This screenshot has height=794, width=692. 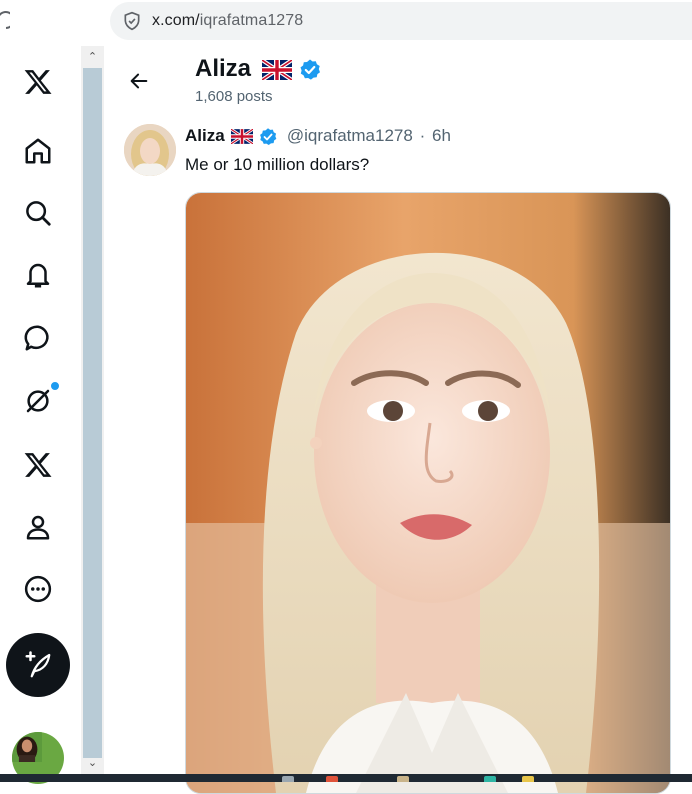 What do you see at coordinates (38, 275) in the screenshot?
I see `bell-icon` at bounding box center [38, 275].